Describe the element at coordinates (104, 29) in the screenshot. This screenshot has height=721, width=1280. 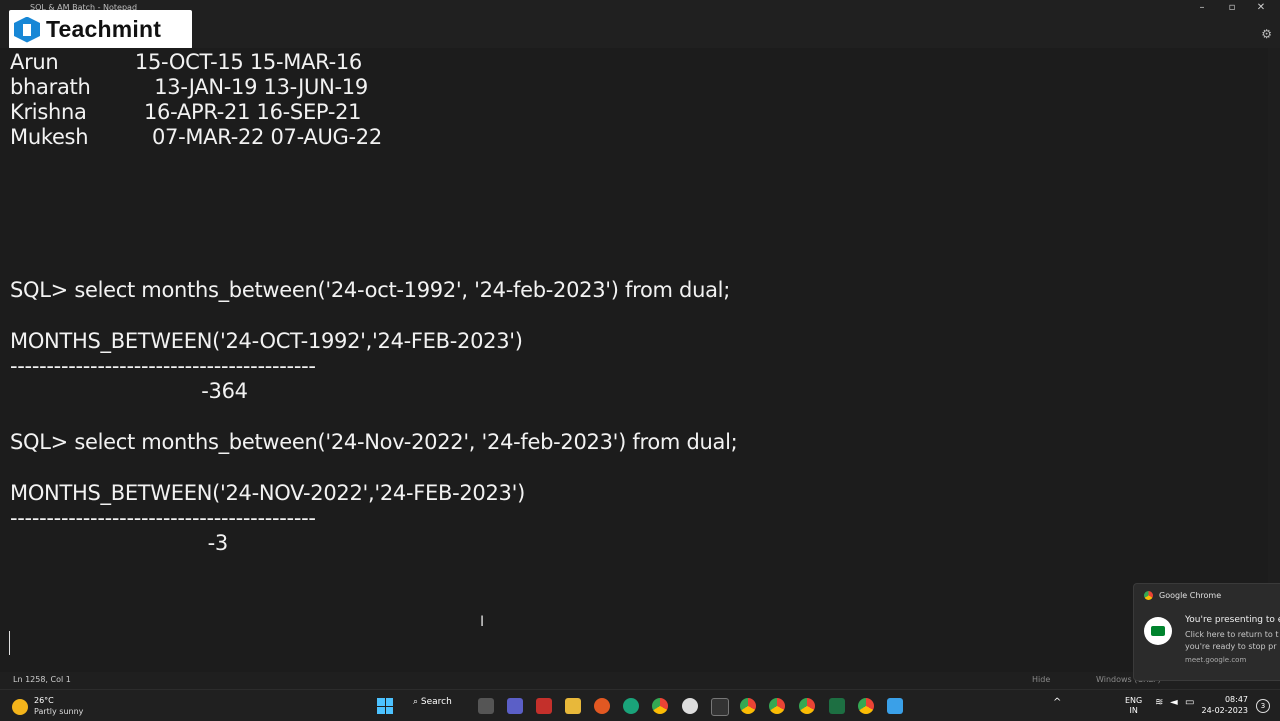
I see `logo-text: Teachmint` at that location.